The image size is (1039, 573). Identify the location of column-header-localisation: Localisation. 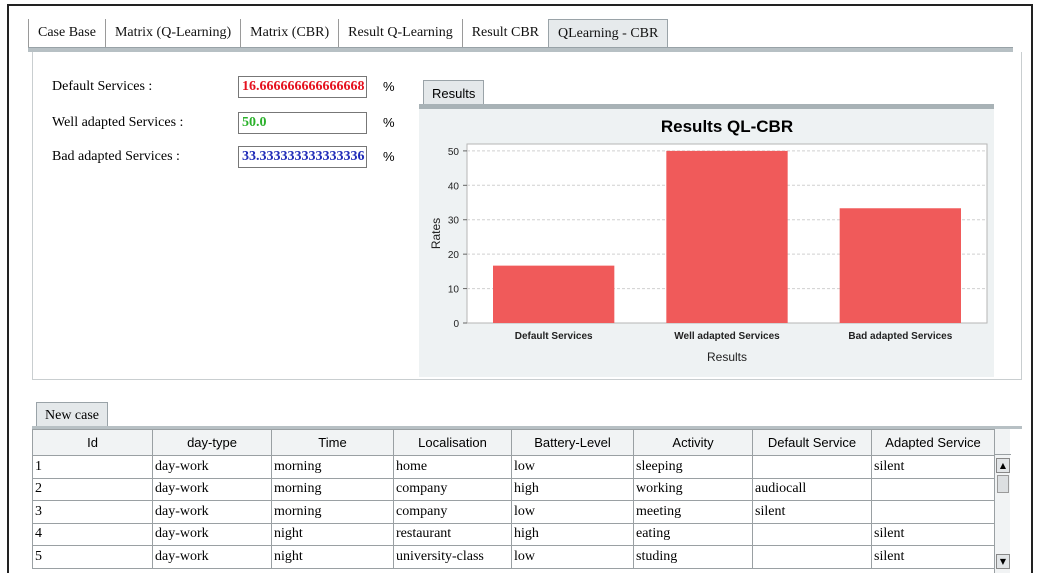
(452, 442).